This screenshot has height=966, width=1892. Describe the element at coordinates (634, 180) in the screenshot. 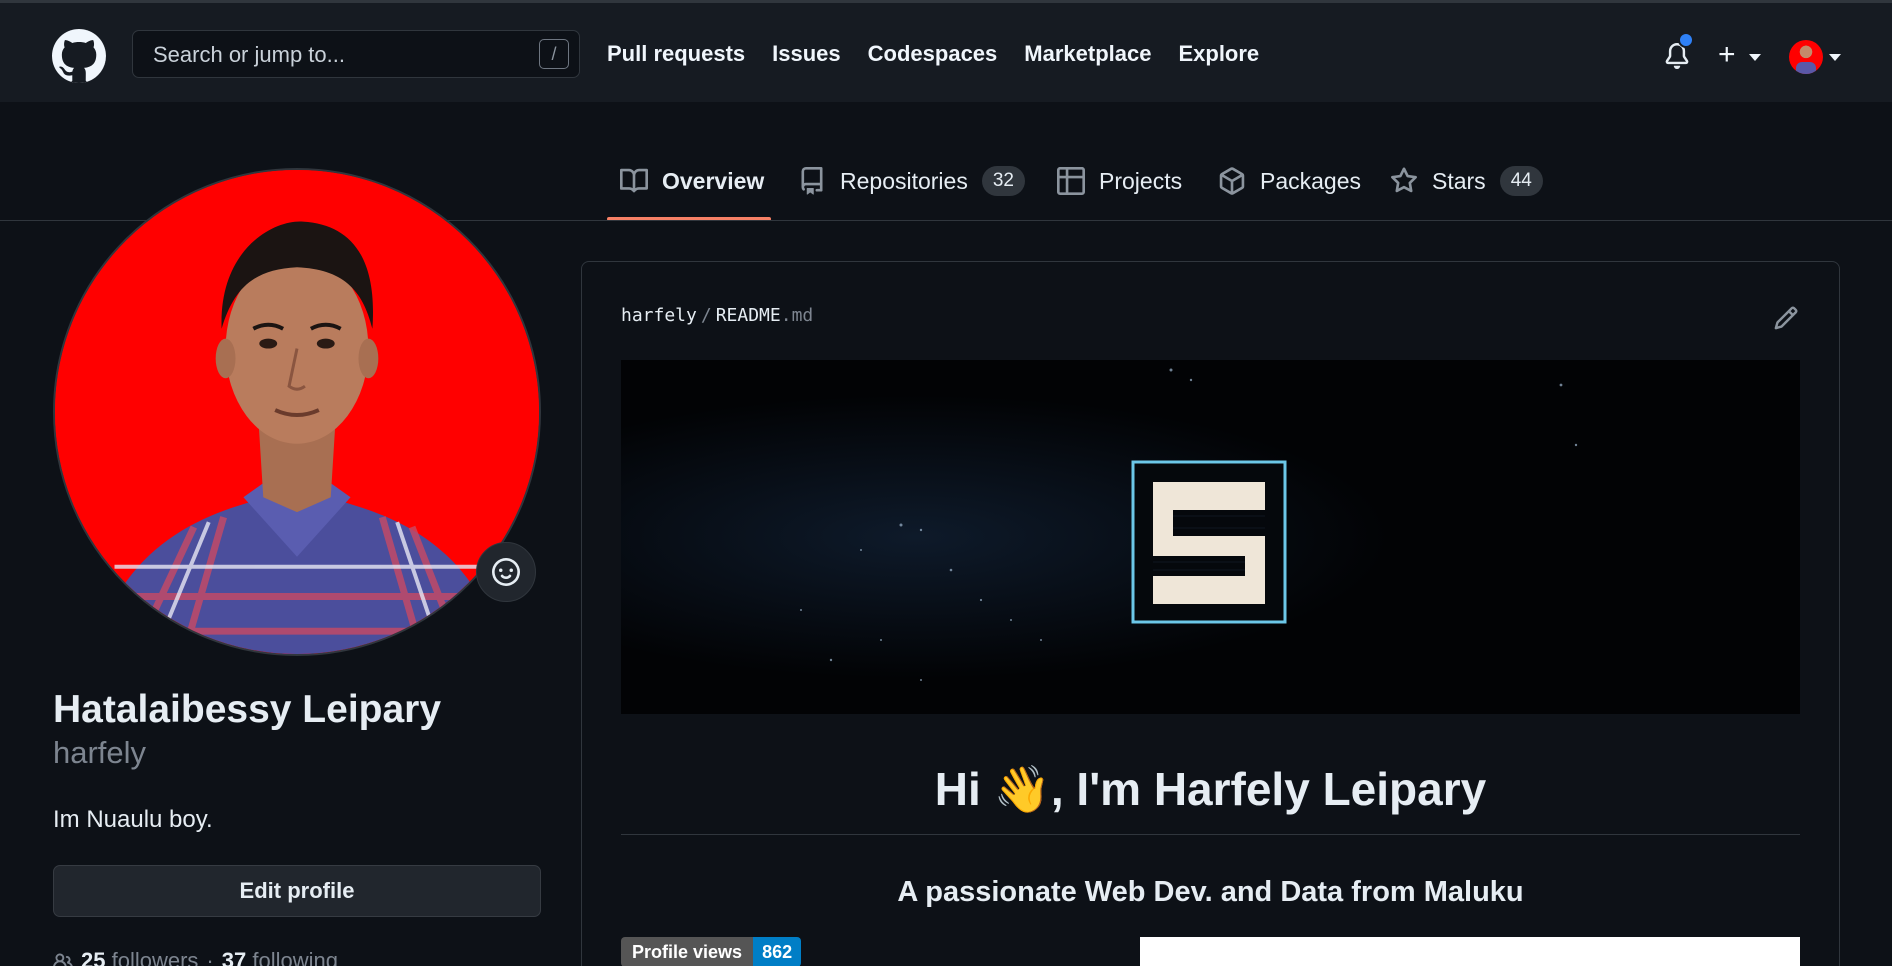

I see `book-icon` at that location.